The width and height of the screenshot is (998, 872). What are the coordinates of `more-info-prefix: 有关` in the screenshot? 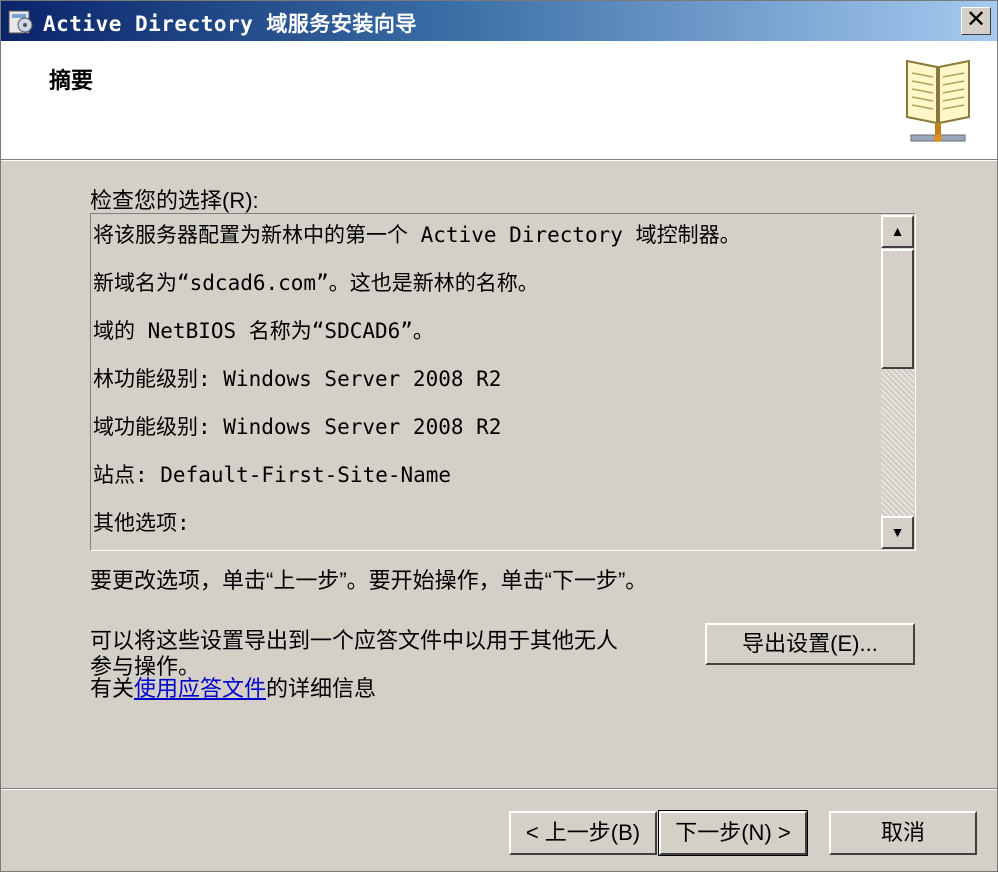 It's located at (112, 688).